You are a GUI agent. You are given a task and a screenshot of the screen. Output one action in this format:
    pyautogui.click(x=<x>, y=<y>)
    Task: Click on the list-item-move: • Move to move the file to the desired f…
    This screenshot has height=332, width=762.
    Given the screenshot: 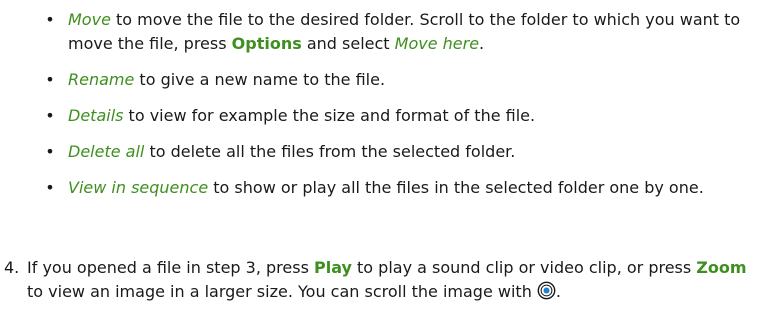 What is the action you would take?
    pyautogui.click(x=400, y=32)
    